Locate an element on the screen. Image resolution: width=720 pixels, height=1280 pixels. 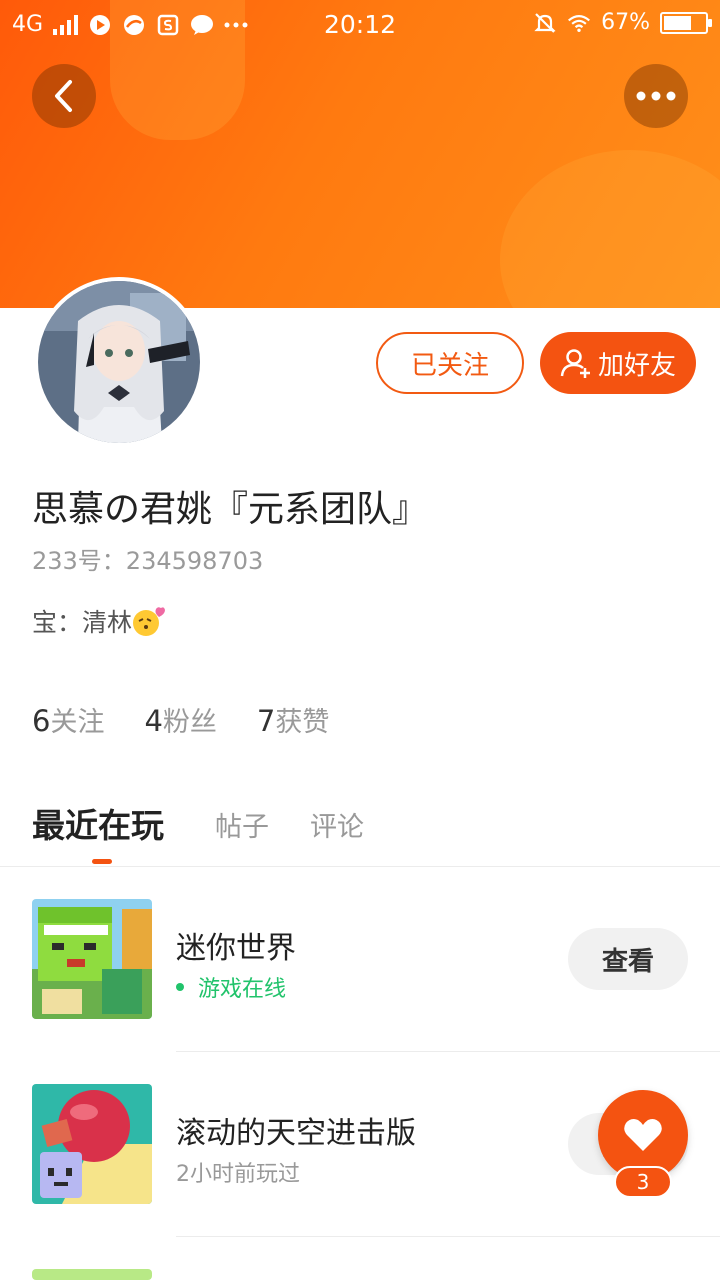
user-name: 思慕の君姚『元系团队』 is located at coordinates (230, 509).